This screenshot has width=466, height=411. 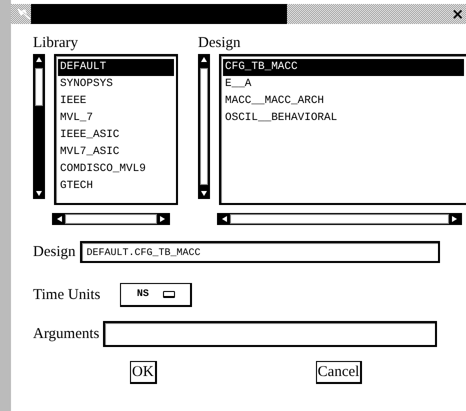 What do you see at coordinates (116, 67) in the screenshot?
I see `list-item: DEFAULT` at bounding box center [116, 67].